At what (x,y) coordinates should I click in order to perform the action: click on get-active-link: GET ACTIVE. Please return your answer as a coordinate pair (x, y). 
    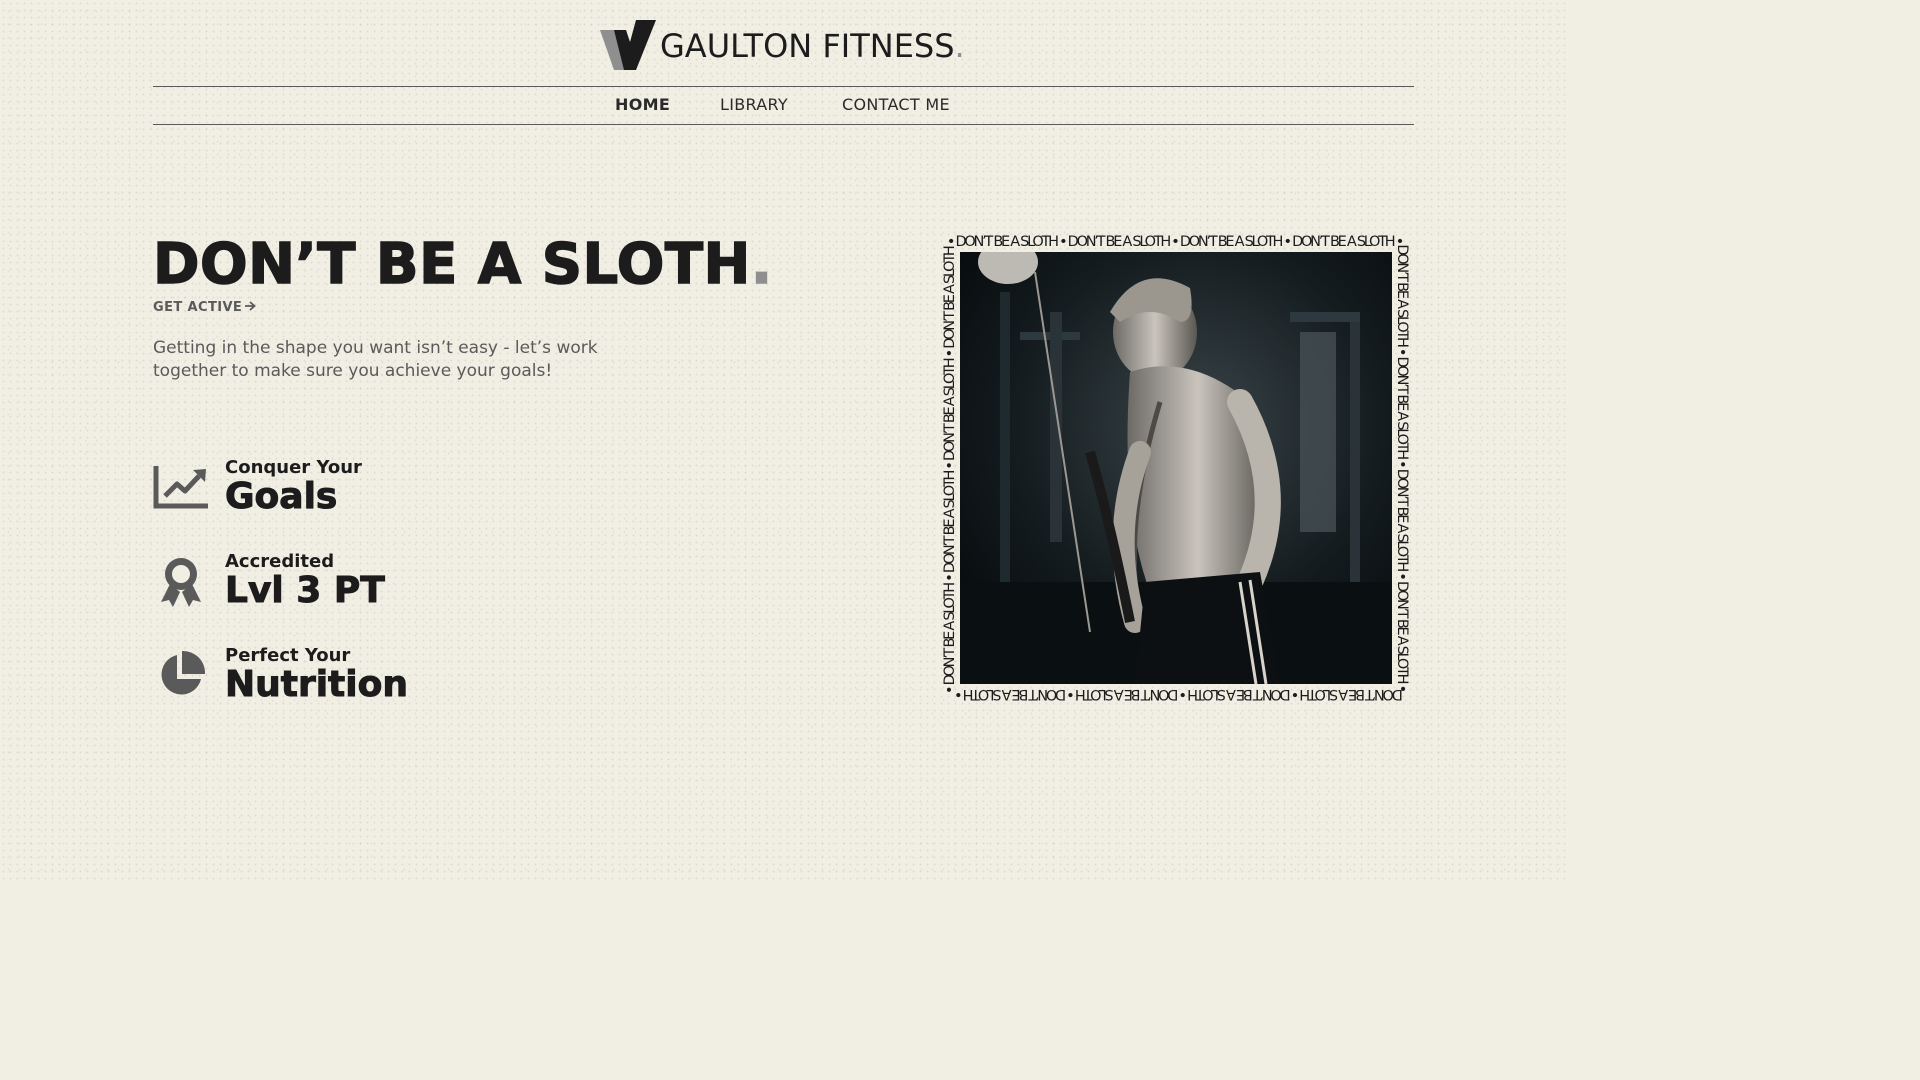
    Looking at the image, I should click on (205, 307).